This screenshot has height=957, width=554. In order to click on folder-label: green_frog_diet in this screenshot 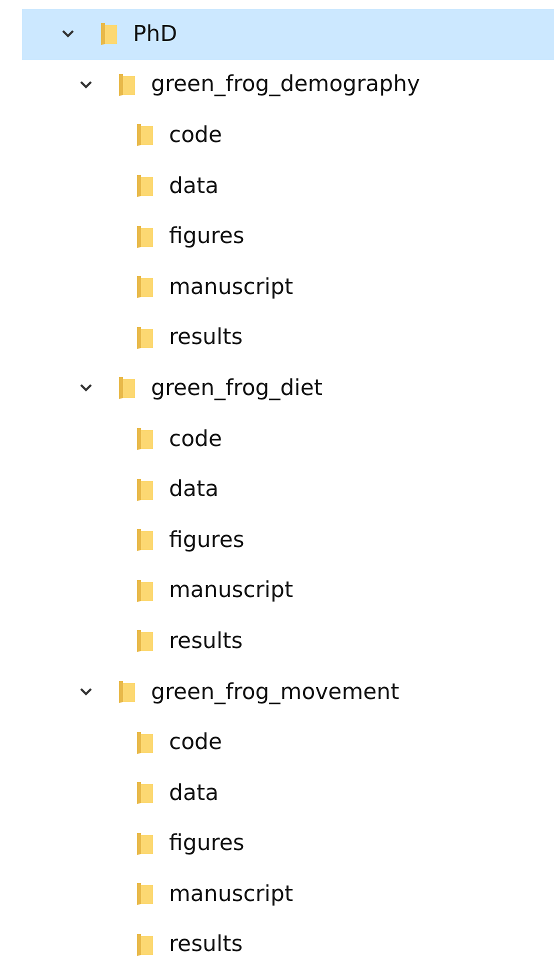, I will do `click(237, 388)`.